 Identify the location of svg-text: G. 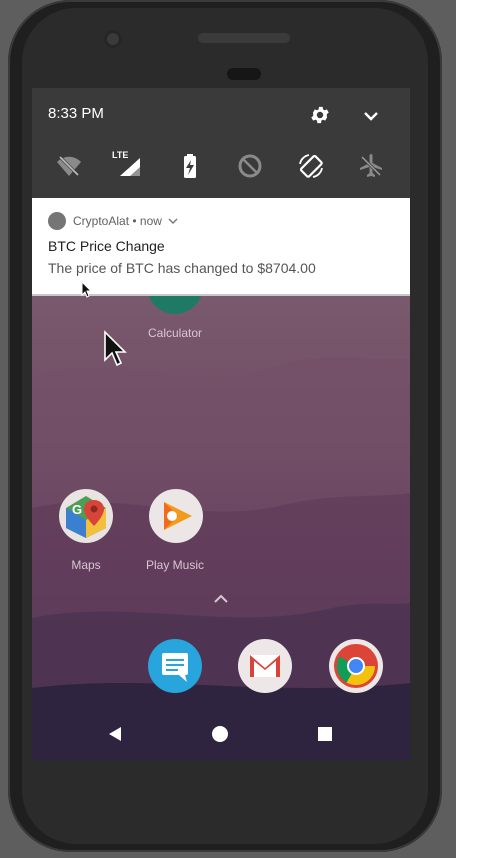
(77, 509).